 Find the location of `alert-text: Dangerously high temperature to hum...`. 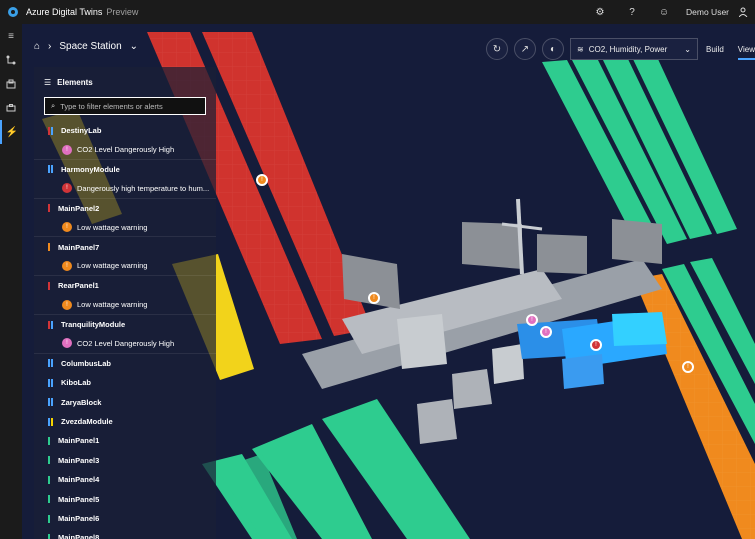

alert-text: Dangerously high temperature to hum... is located at coordinates (143, 188).